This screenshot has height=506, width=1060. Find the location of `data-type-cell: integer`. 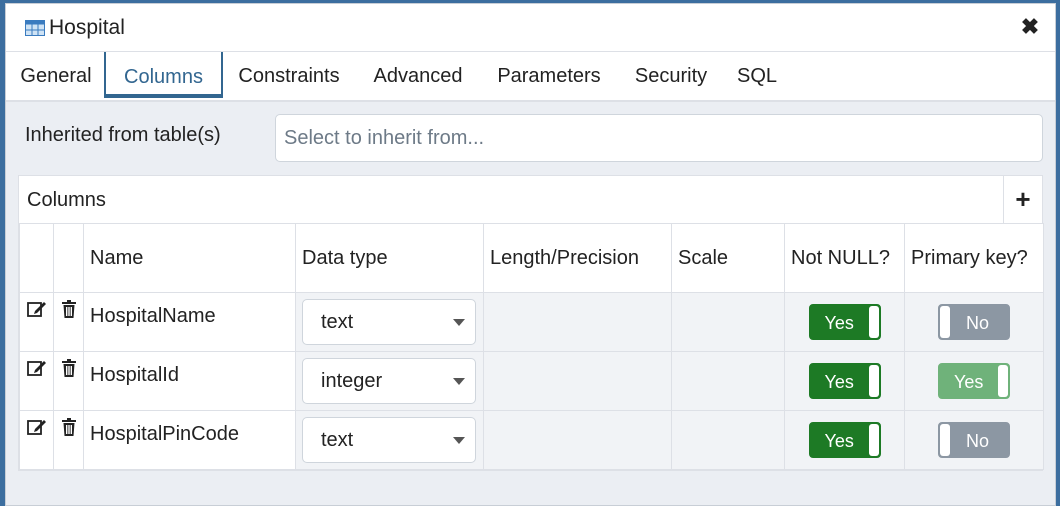

data-type-cell: integer is located at coordinates (389, 381).